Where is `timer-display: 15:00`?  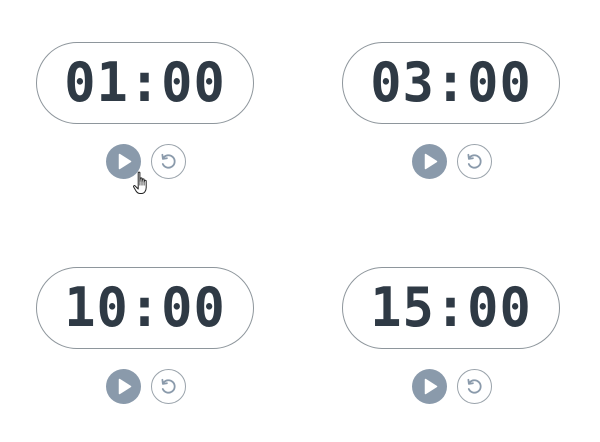
timer-display: 15:00 is located at coordinates (451, 308).